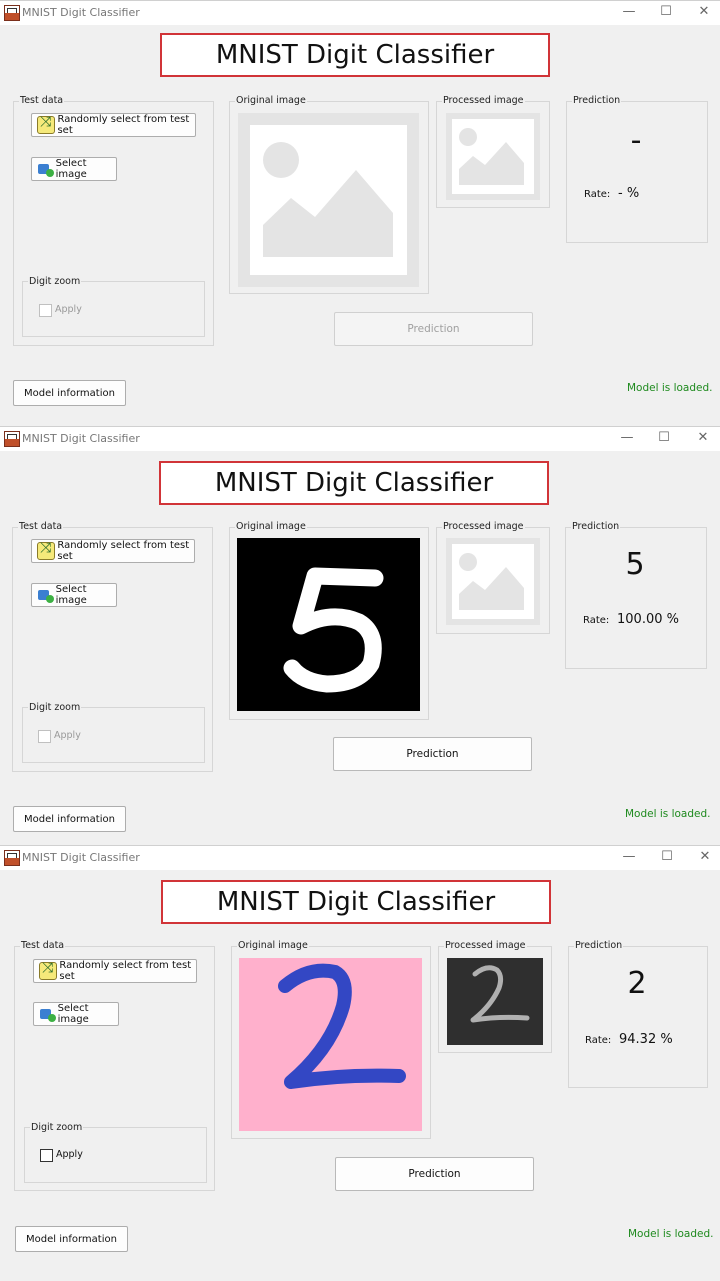 This screenshot has width=720, height=1281. I want to click on rate-value: 100.00 %, so click(648, 619).